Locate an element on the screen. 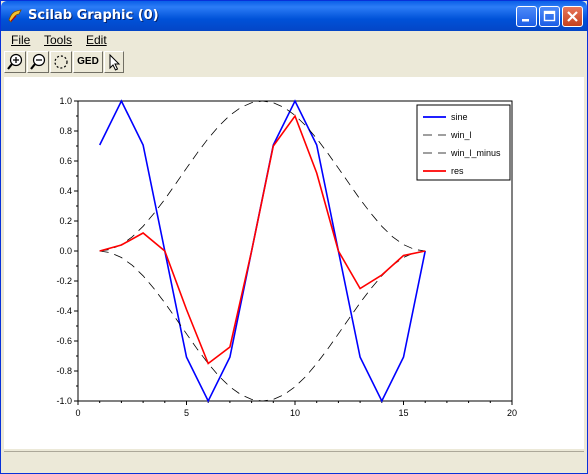 Image resolution: width=588 pixels, height=474 pixels. menu-file-label: File is located at coordinates (21, 40).